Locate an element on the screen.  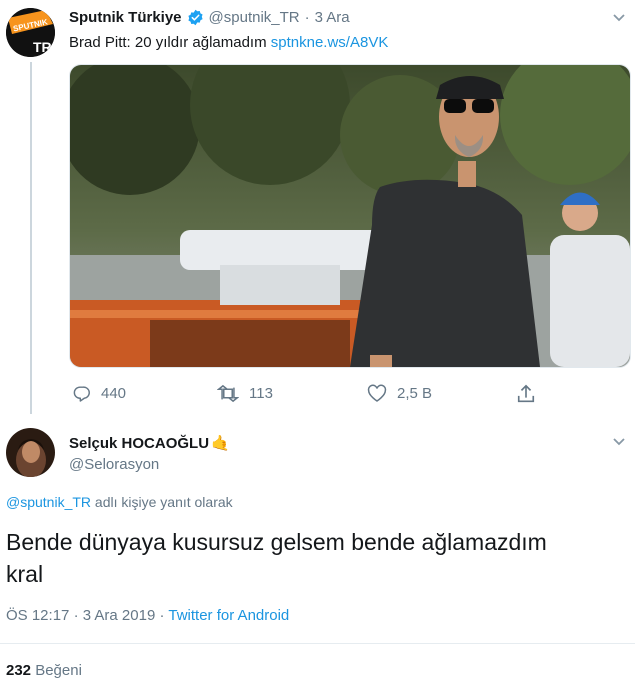
svg-text: TR is located at coordinates (42, 47).